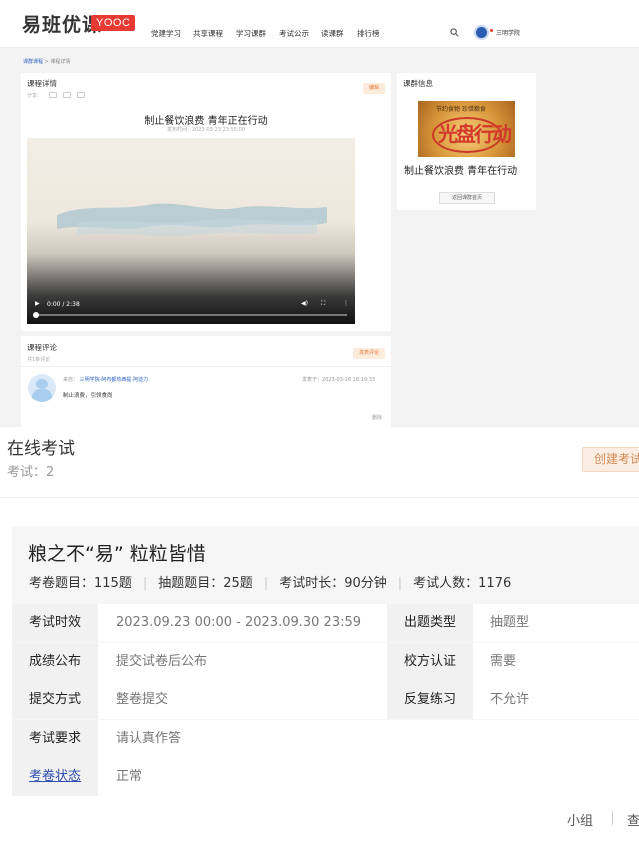 This screenshot has width=639, height=853. Describe the element at coordinates (206, 130) in the screenshot. I see `course-publish-time: 发布时间：2023-03-23 23:55:00` at that location.